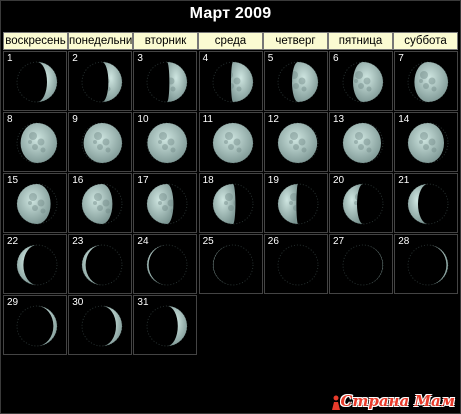 This screenshot has height=414, width=461. I want to click on day-cell: 19, so click(295, 203).